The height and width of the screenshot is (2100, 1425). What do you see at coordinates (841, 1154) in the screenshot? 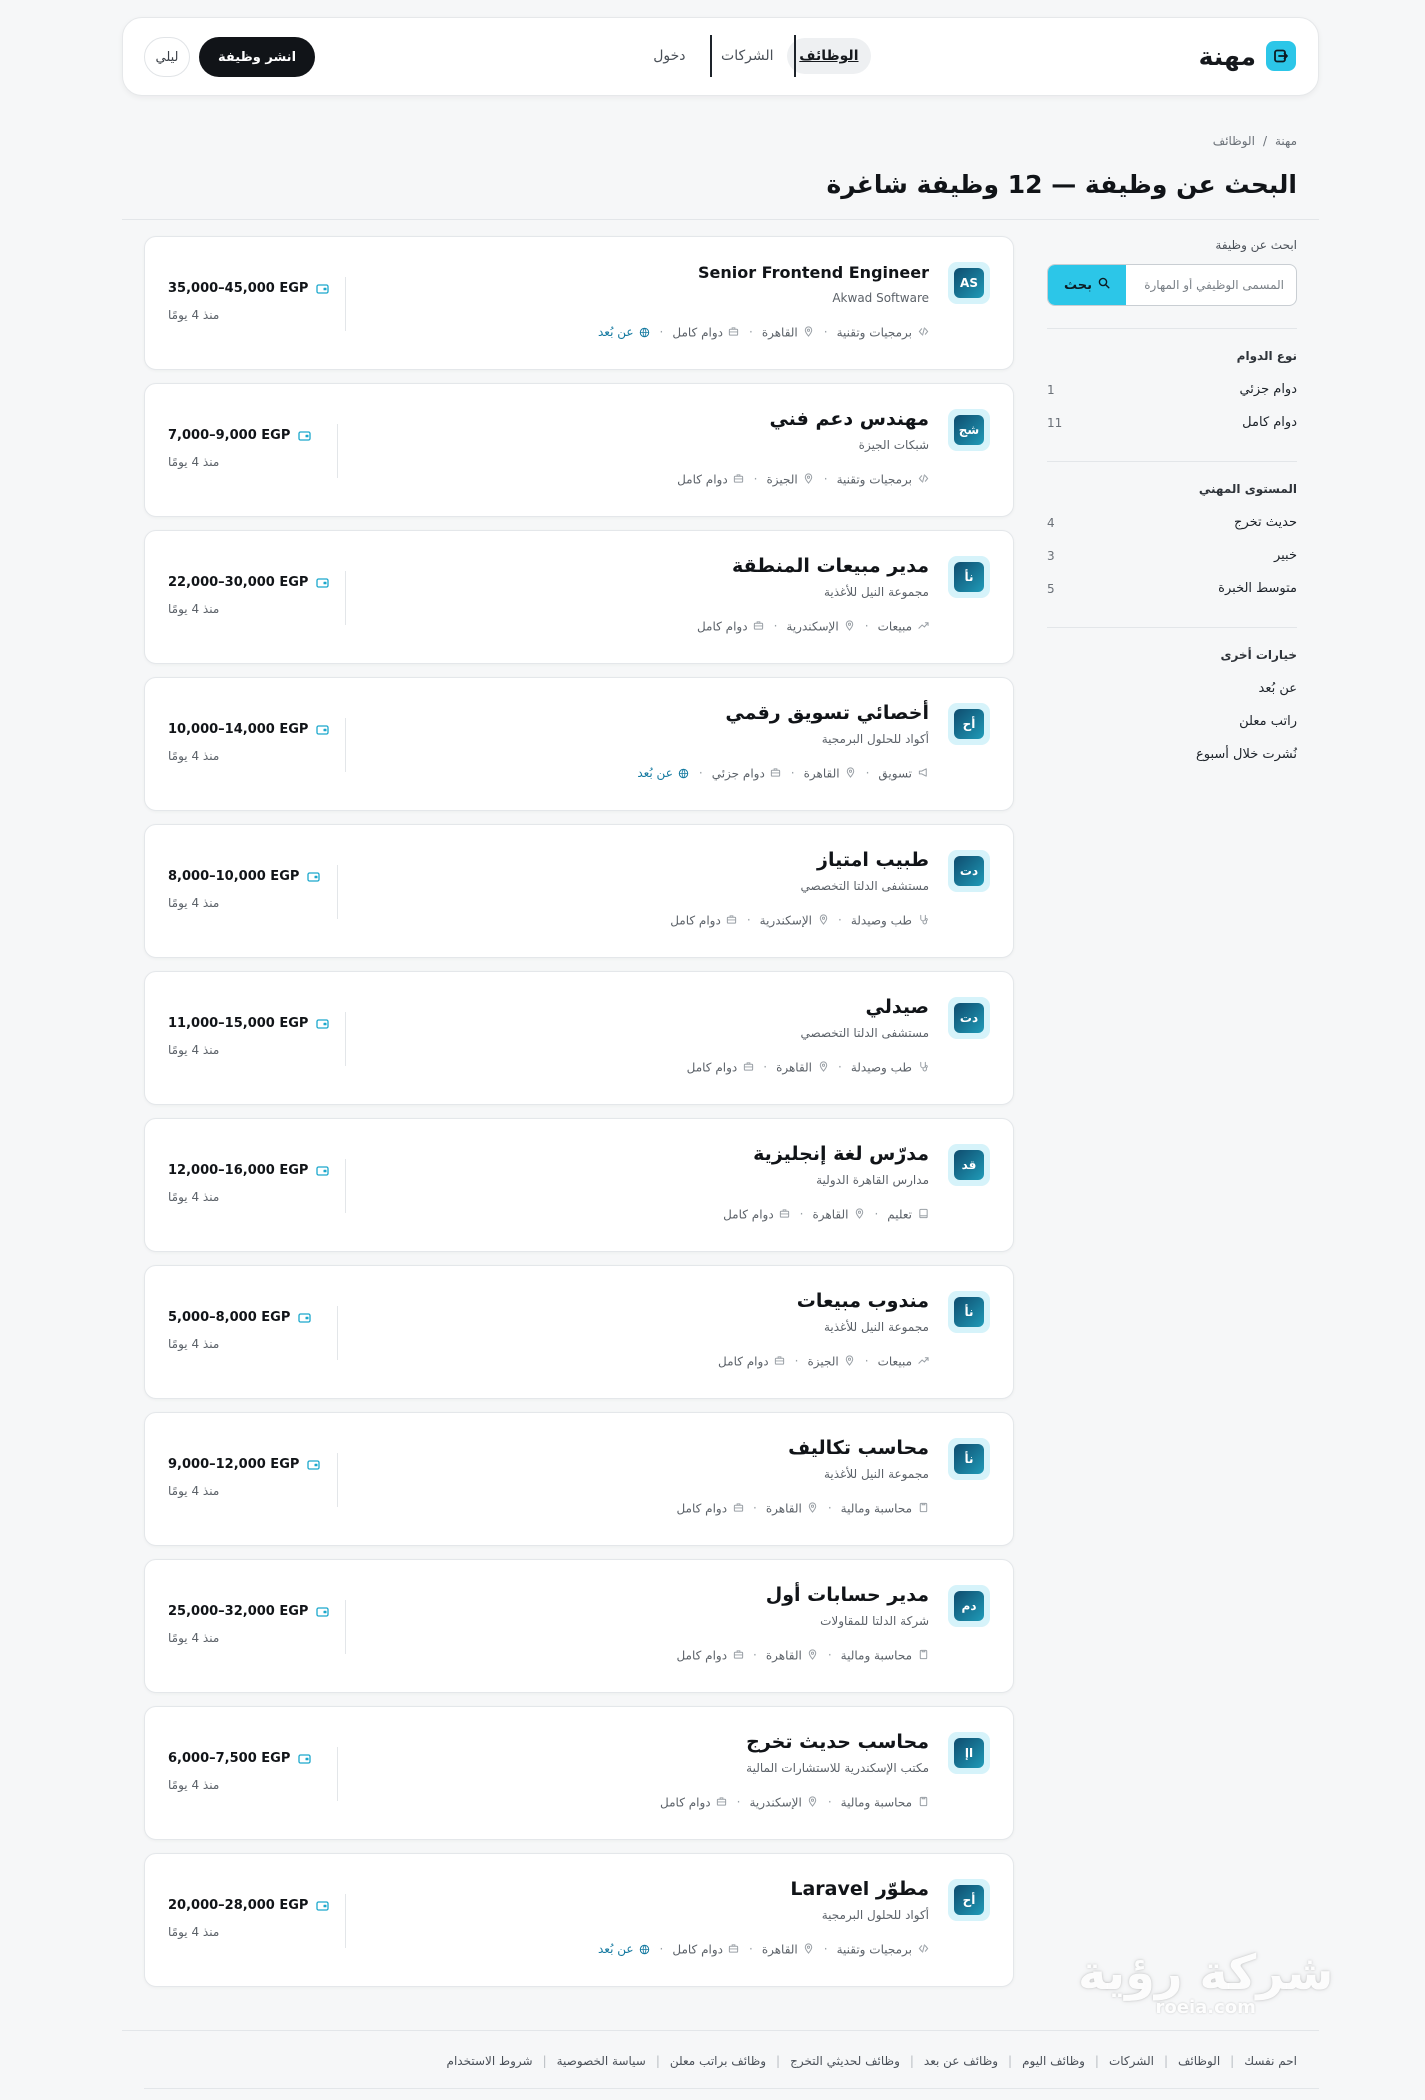
I see `job-title: مدرّس لغة إنجليزية` at bounding box center [841, 1154].